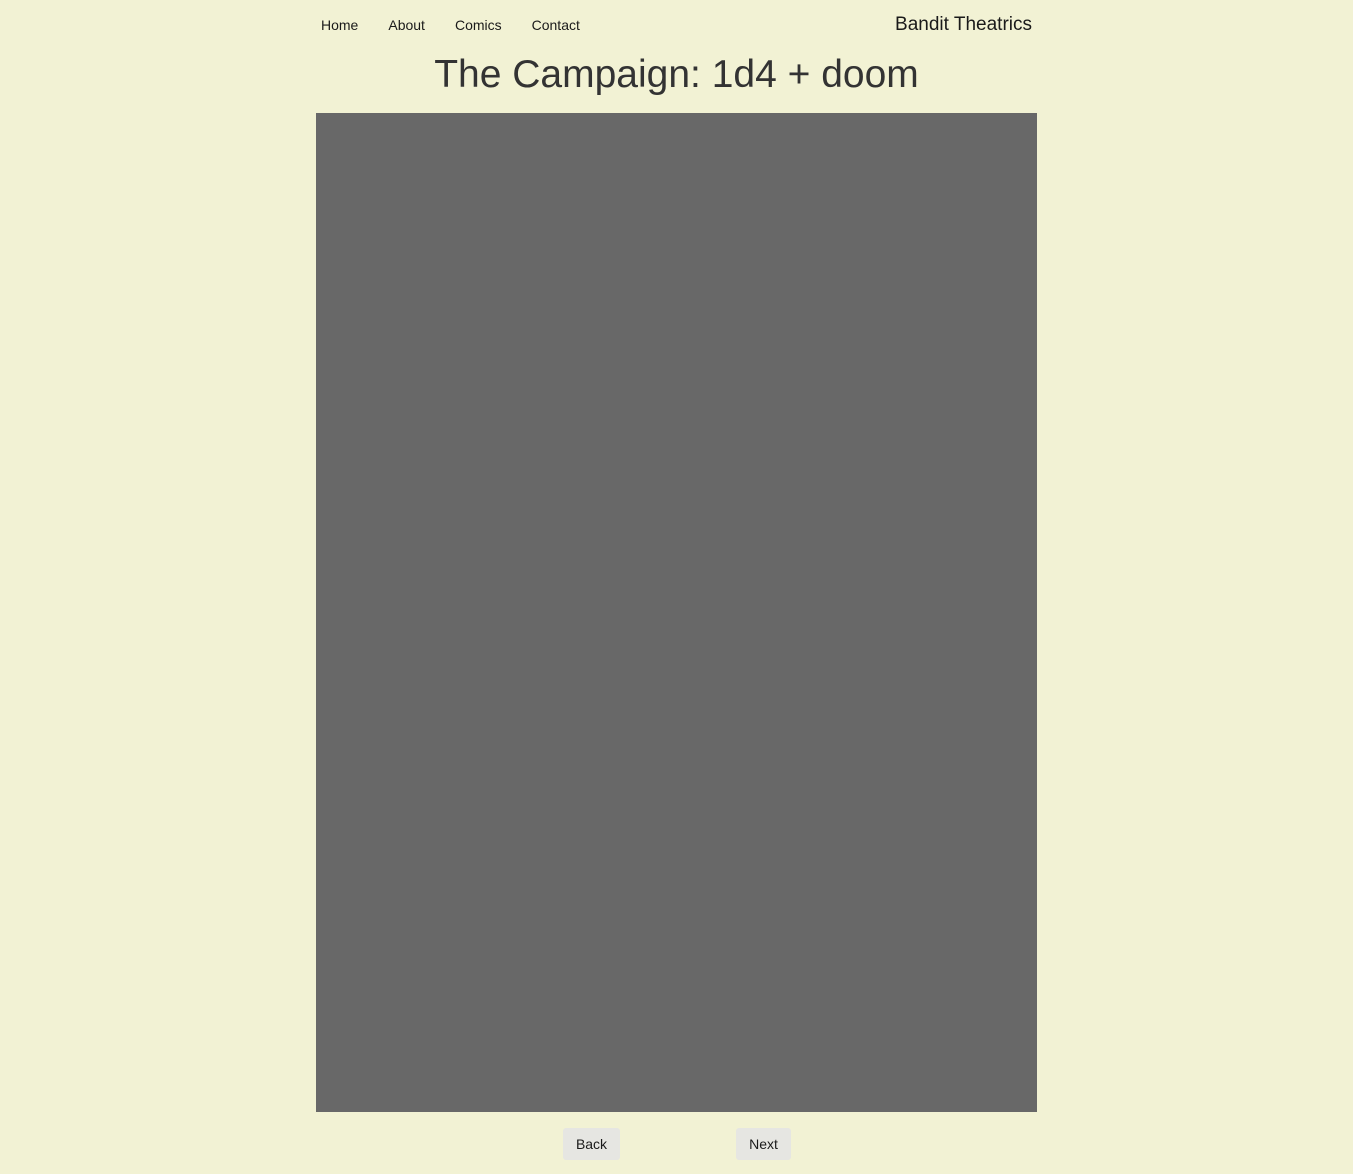 This screenshot has width=1353, height=1174. Describe the element at coordinates (676, 1144) in the screenshot. I see `comic-pager: Back Next` at that location.